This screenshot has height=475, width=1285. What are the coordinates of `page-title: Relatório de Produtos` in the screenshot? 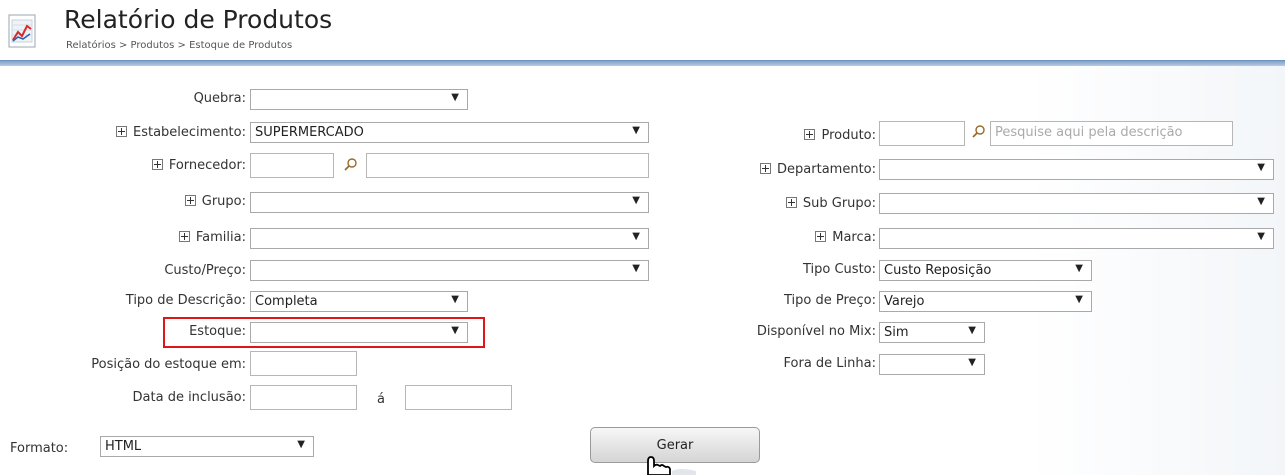 It's located at (198, 19).